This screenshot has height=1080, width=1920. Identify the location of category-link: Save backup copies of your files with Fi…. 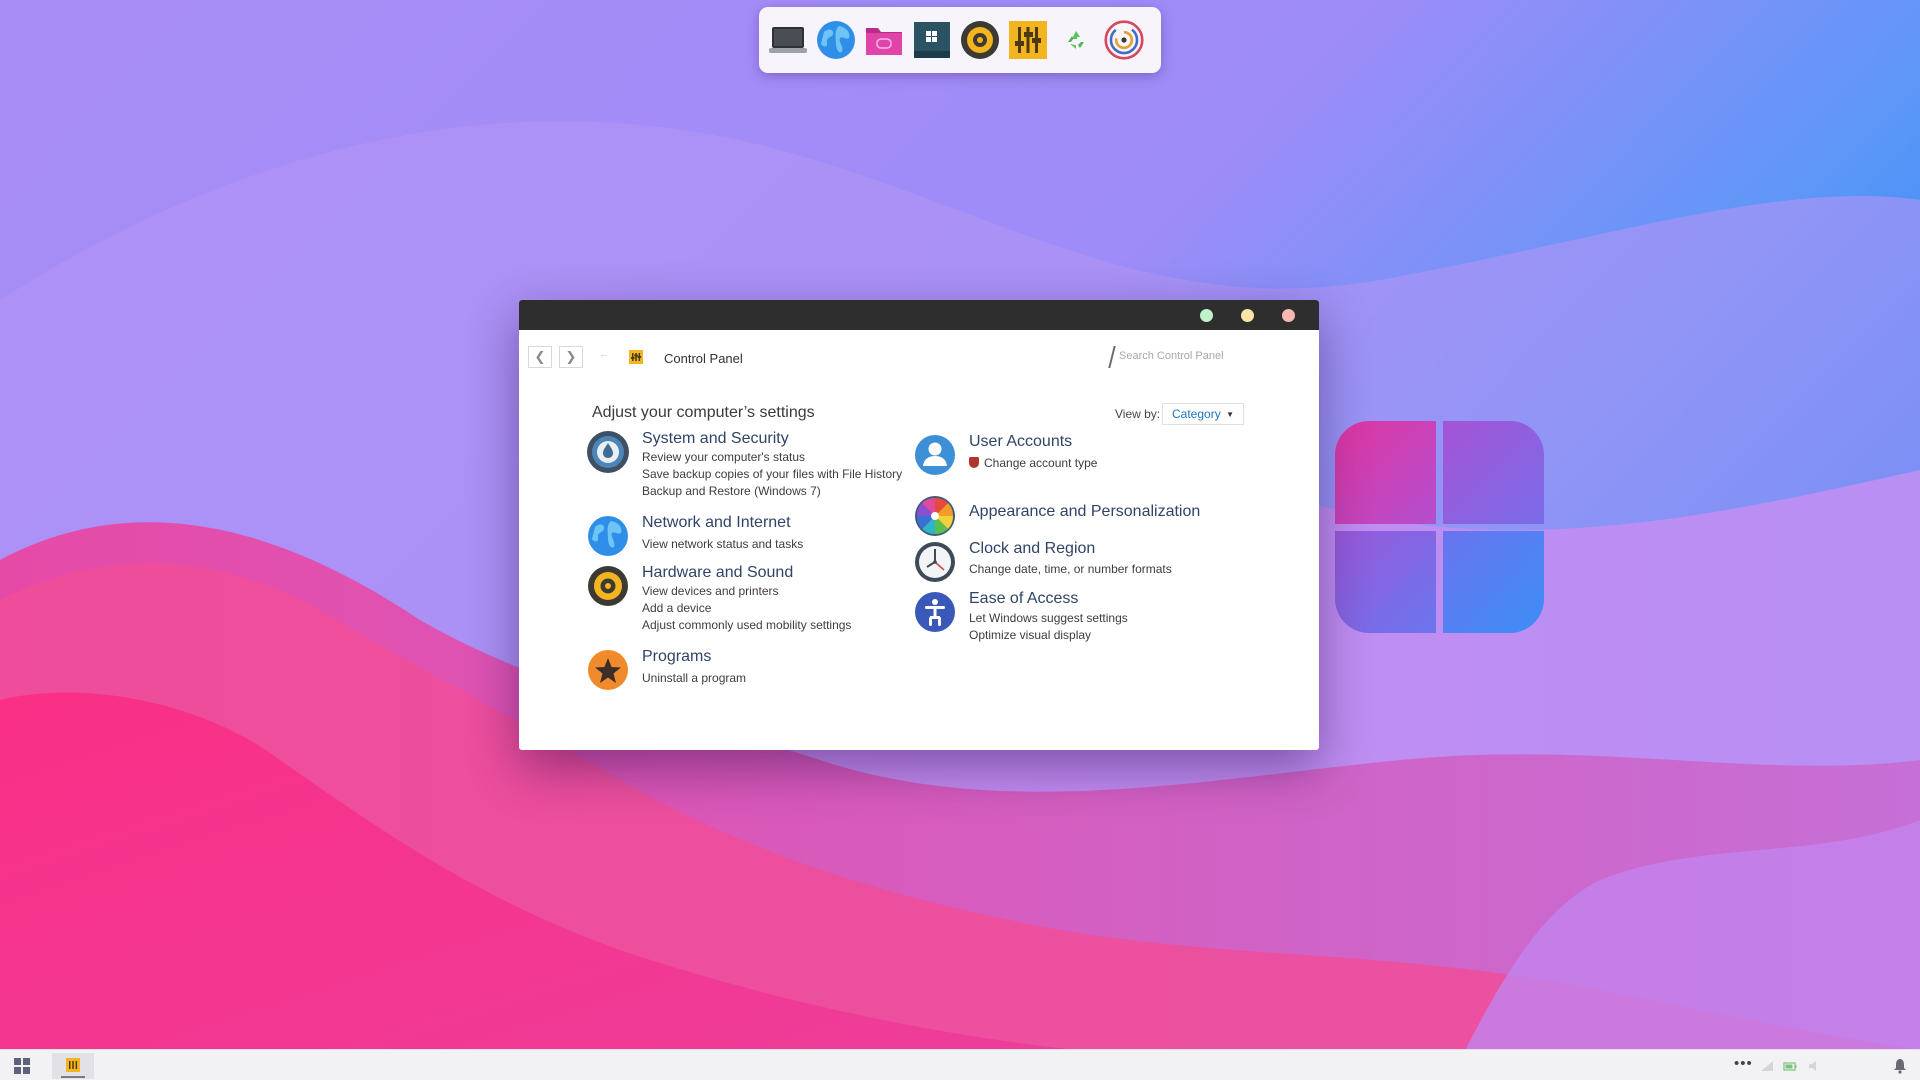
(772, 474).